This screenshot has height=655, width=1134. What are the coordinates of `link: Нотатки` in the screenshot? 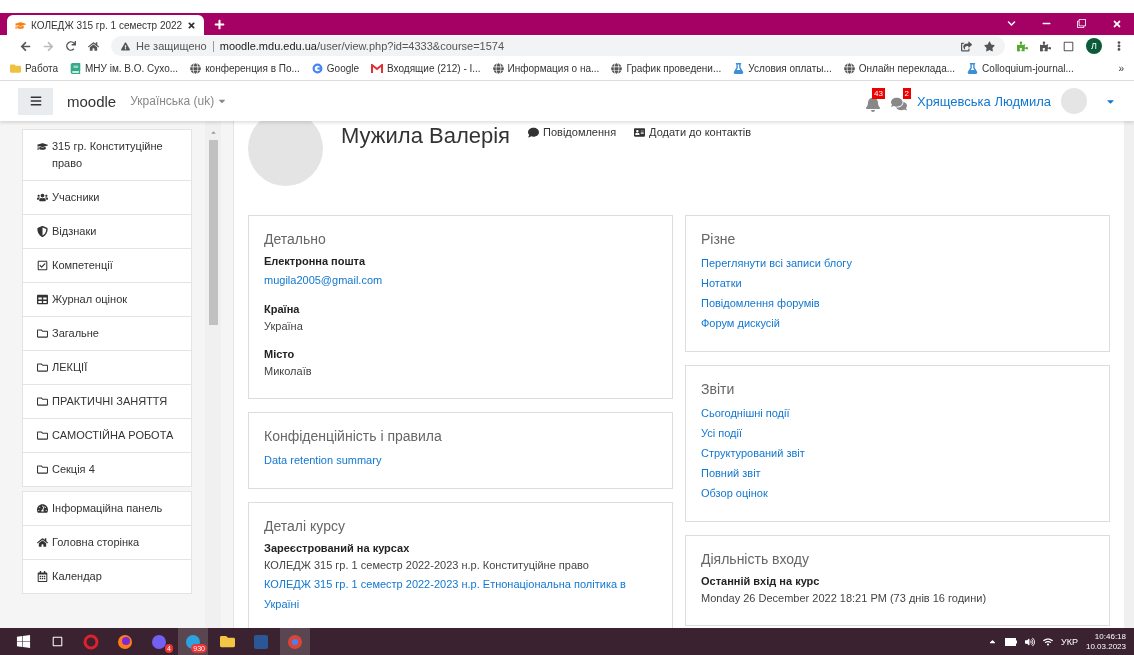 It's located at (897, 283).